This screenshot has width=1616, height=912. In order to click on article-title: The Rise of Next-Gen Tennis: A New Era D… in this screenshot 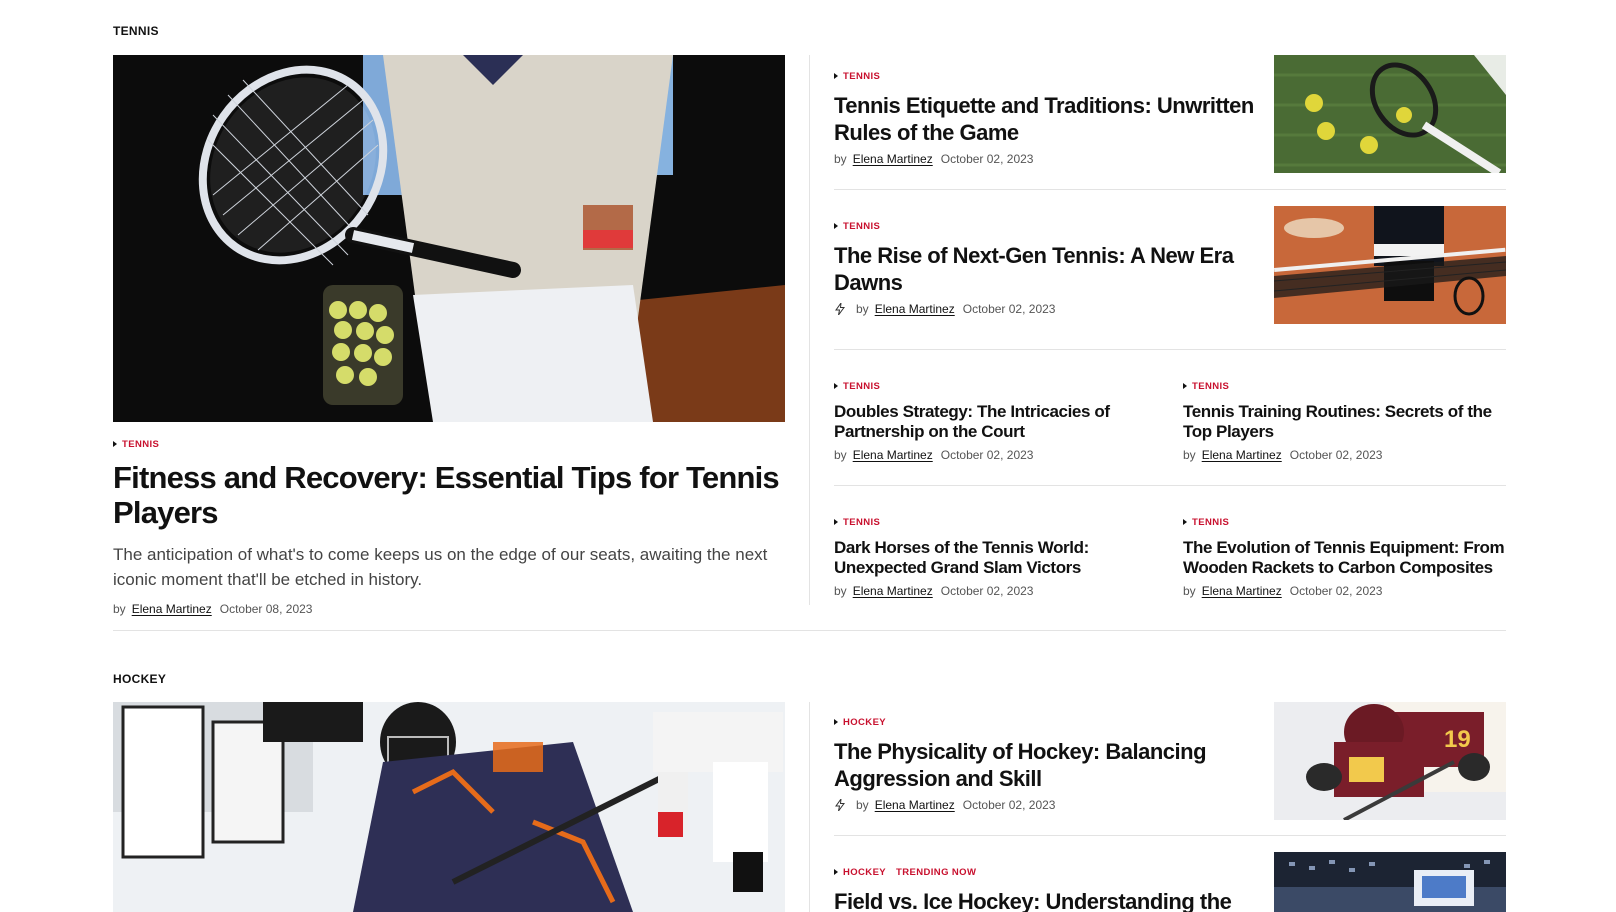, I will do `click(1044, 269)`.